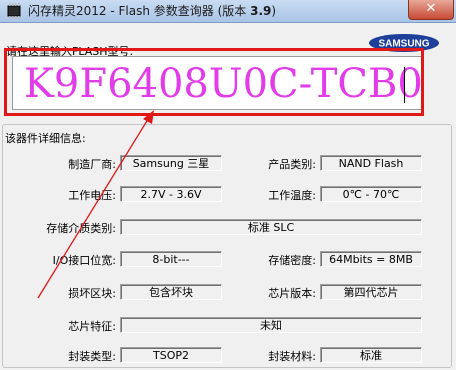  What do you see at coordinates (271, 227) in the screenshot?
I see `media-type-value: 标准 SLC` at bounding box center [271, 227].